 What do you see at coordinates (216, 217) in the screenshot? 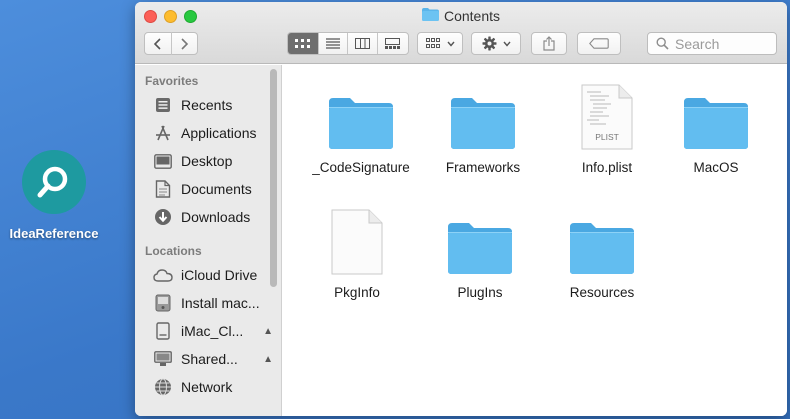
I see `sidebar-item-label: Downloads` at bounding box center [216, 217].